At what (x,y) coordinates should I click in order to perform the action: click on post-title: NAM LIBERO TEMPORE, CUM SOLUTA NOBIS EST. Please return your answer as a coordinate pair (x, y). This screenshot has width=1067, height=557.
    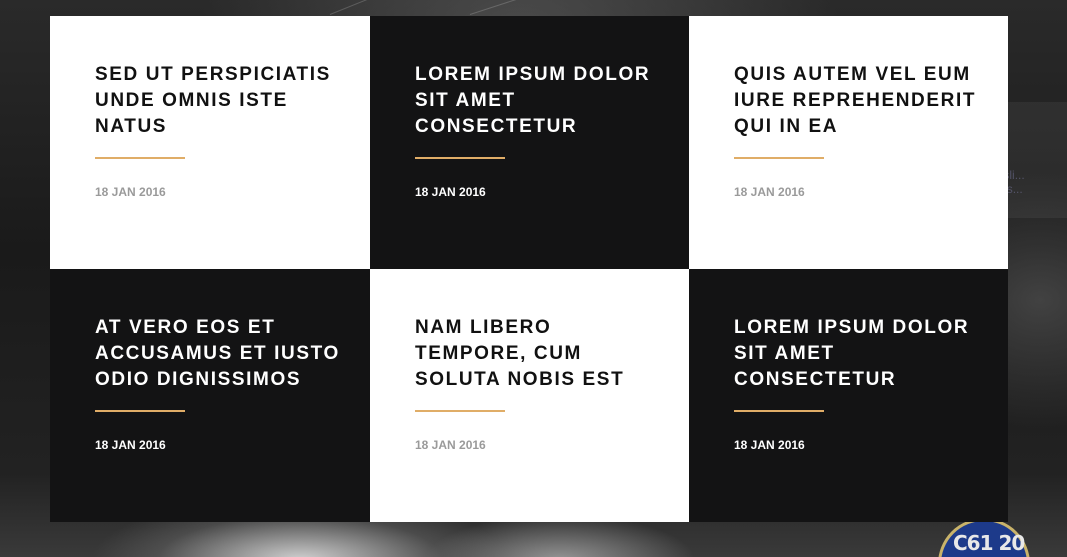
    Looking at the image, I should click on (542, 354).